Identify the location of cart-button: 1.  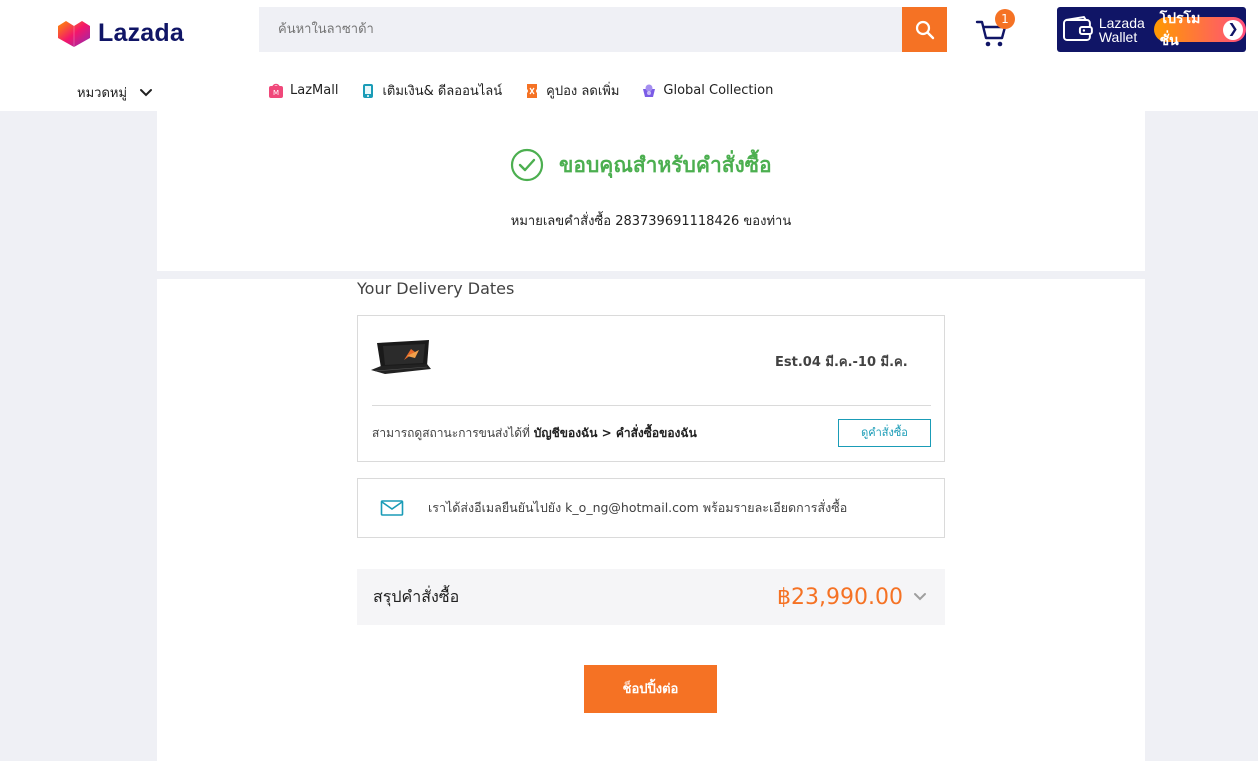
(995, 30).